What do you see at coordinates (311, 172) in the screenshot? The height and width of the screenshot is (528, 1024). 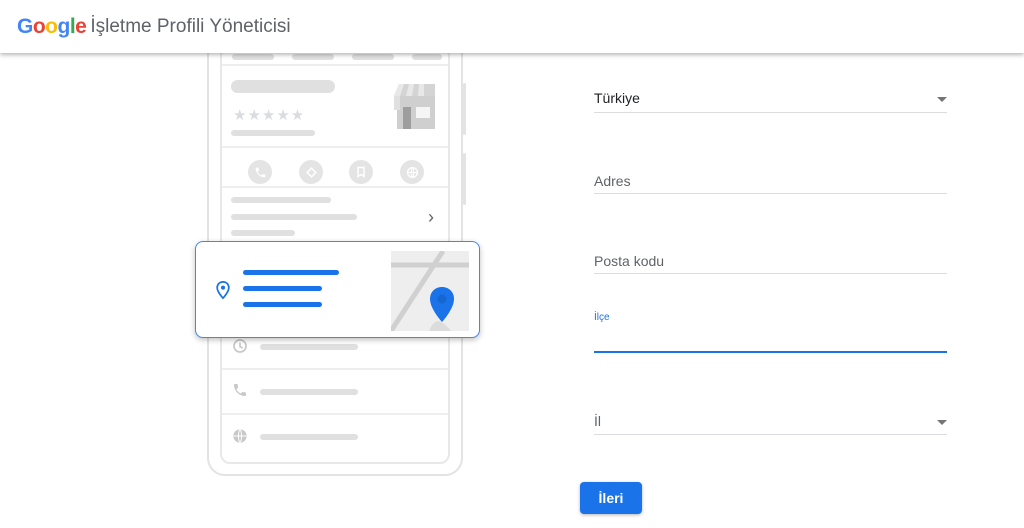 I see `directions-icon` at bounding box center [311, 172].